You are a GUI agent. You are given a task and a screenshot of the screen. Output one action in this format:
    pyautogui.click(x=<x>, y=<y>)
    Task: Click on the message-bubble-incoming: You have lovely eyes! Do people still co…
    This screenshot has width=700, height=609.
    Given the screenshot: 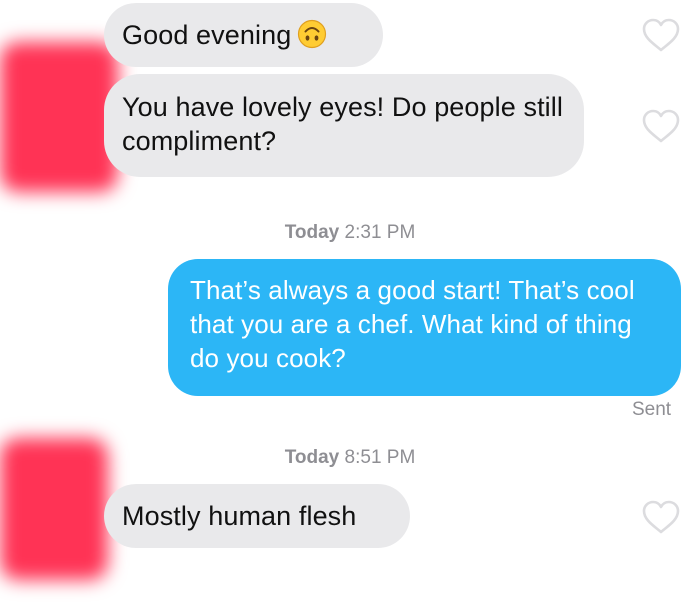 What is the action you would take?
    pyautogui.click(x=344, y=125)
    